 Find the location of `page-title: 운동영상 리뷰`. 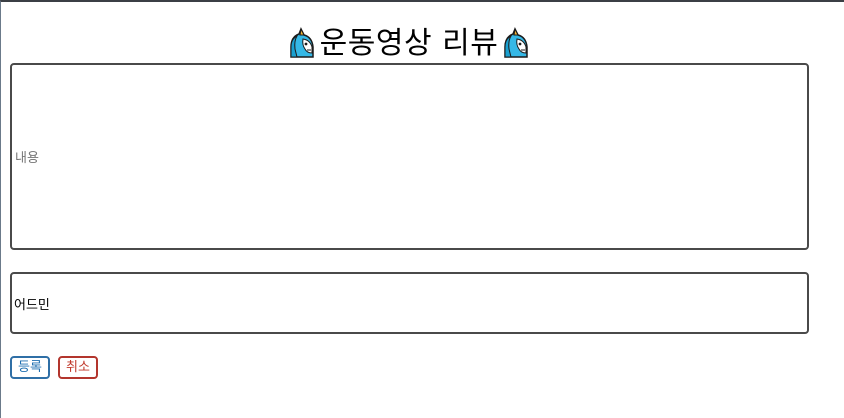

page-title: 운동영상 리뷰 is located at coordinates (409, 43).